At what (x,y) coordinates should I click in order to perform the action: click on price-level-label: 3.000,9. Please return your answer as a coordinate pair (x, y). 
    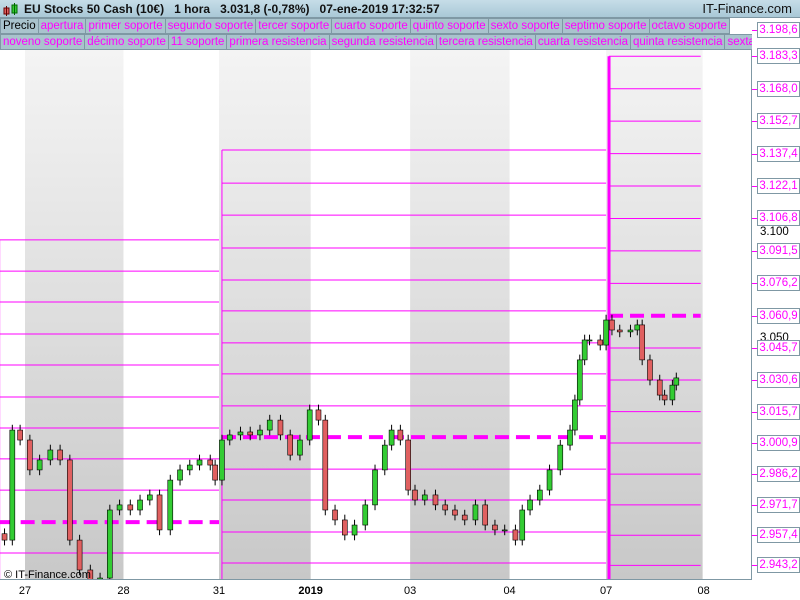
    Looking at the image, I should click on (776, 443).